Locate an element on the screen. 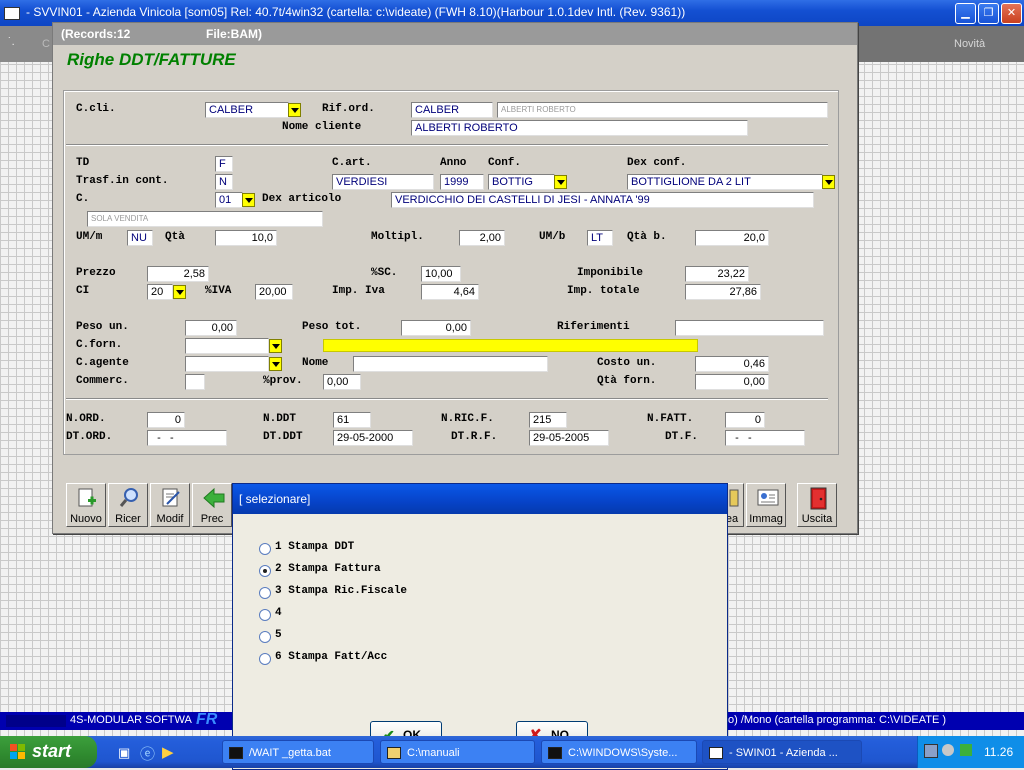  media-player-icon: ▶ is located at coordinates (168, 752).